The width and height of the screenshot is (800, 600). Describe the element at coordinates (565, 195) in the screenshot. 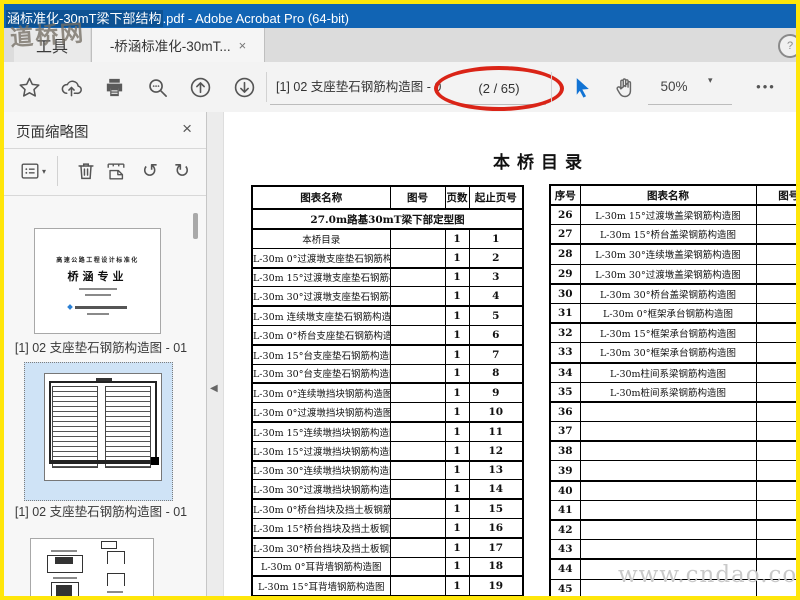

I see `table-header-cell: 序号` at that location.